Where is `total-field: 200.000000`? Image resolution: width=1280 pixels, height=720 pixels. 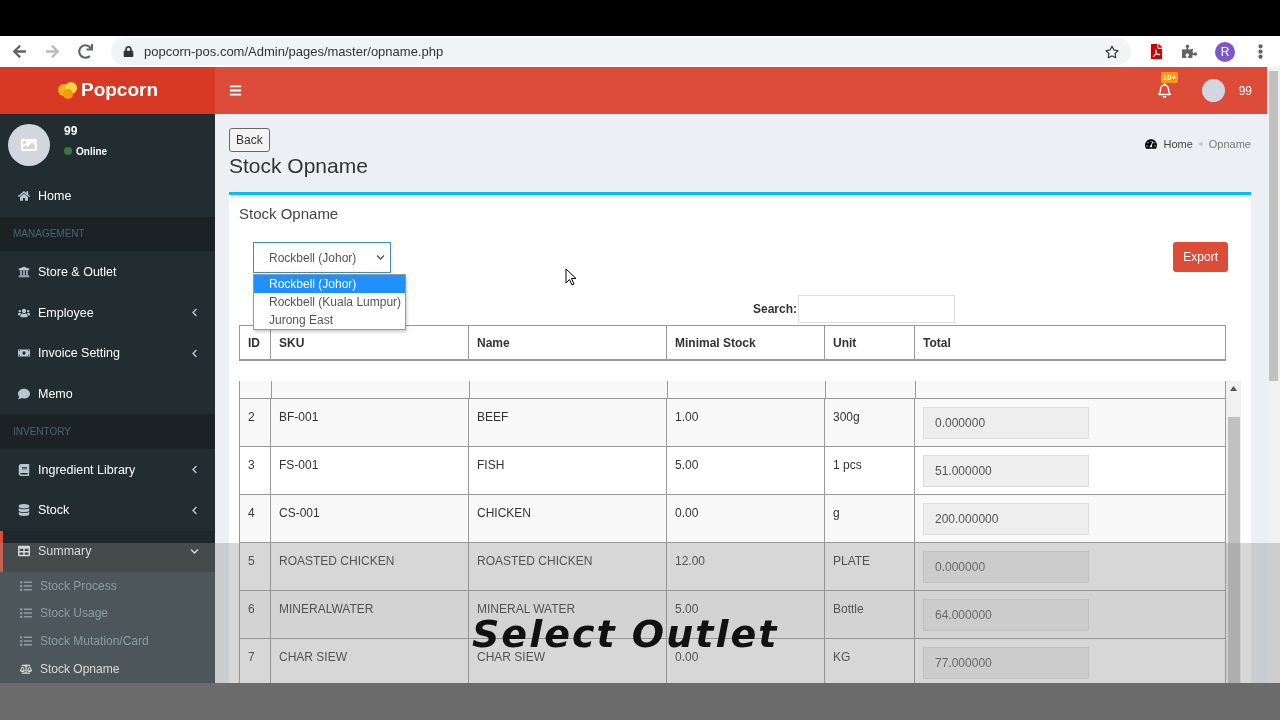 total-field: 200.000000 is located at coordinates (1006, 519).